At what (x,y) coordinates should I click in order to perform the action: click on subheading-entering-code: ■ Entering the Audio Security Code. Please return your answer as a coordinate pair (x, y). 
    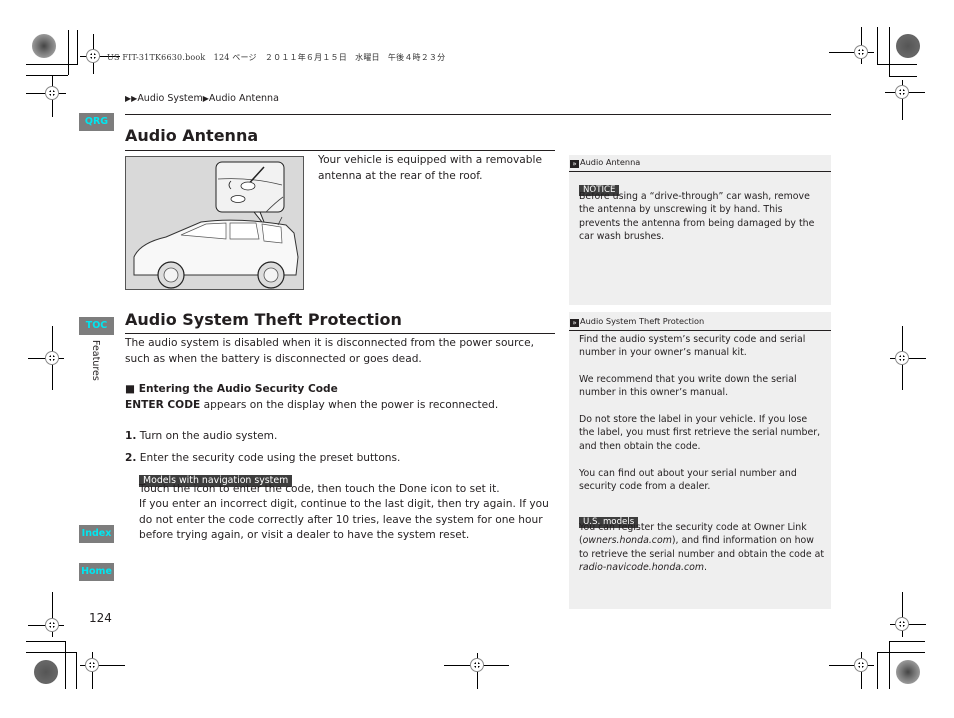
    Looking at the image, I should click on (231, 389).